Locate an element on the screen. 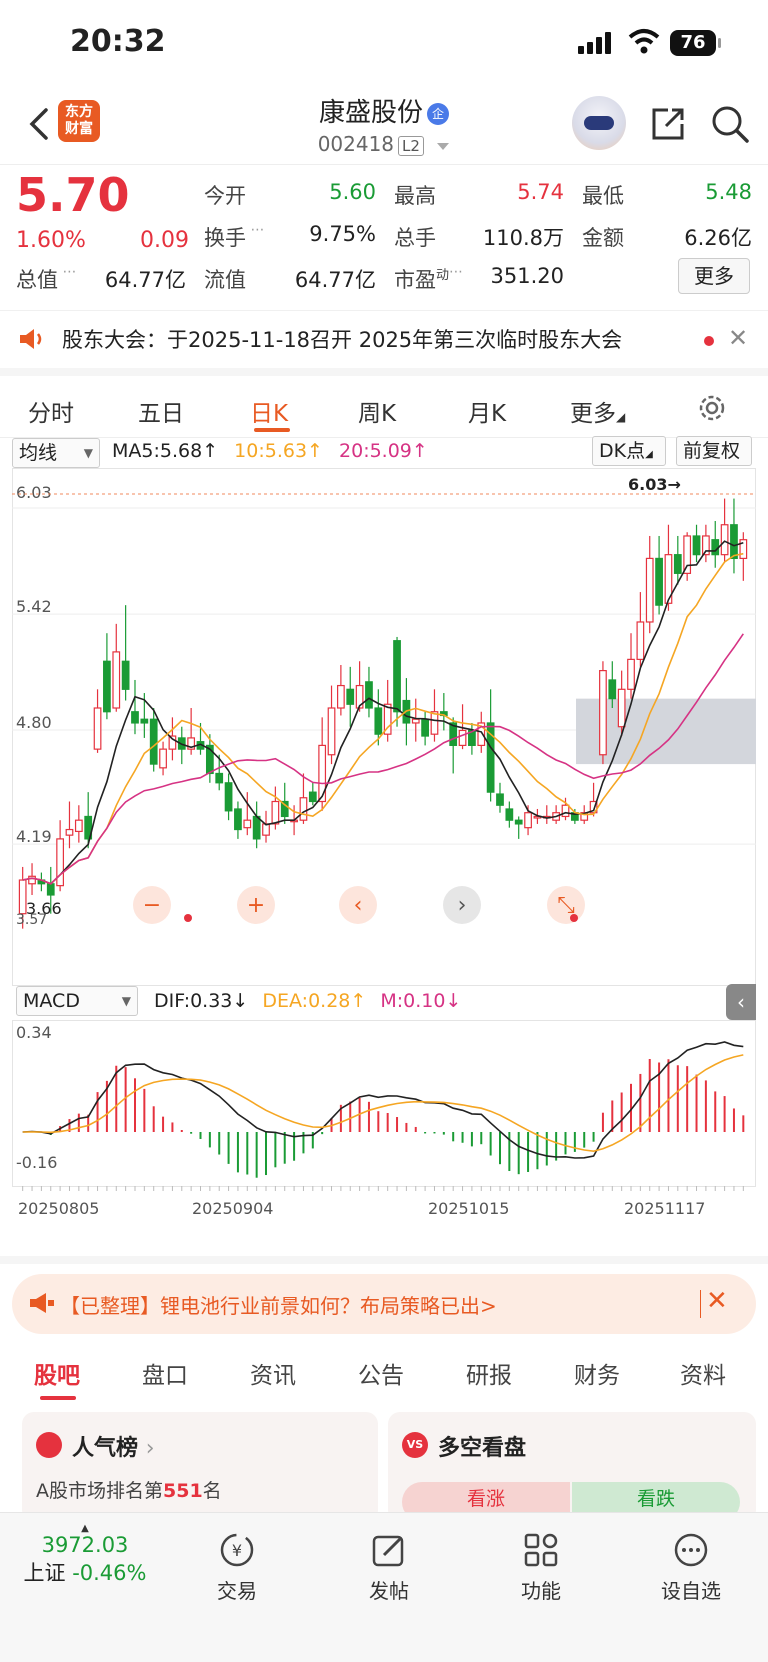 The width and height of the screenshot is (768, 1662). ai-assistant-avatar is located at coordinates (599, 123).